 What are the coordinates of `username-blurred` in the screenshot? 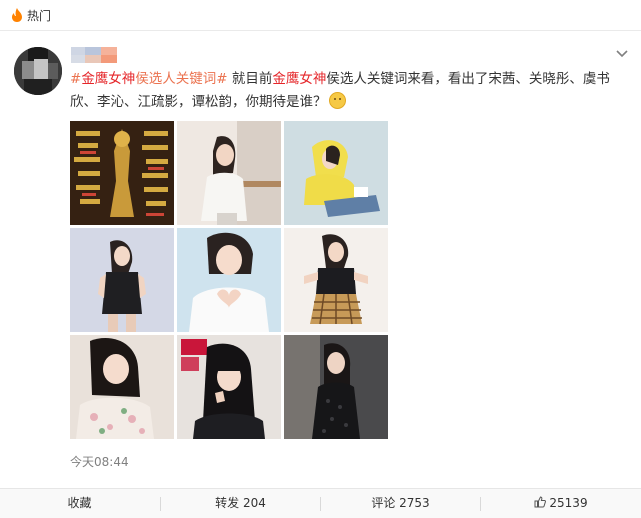 It's located at (94, 55).